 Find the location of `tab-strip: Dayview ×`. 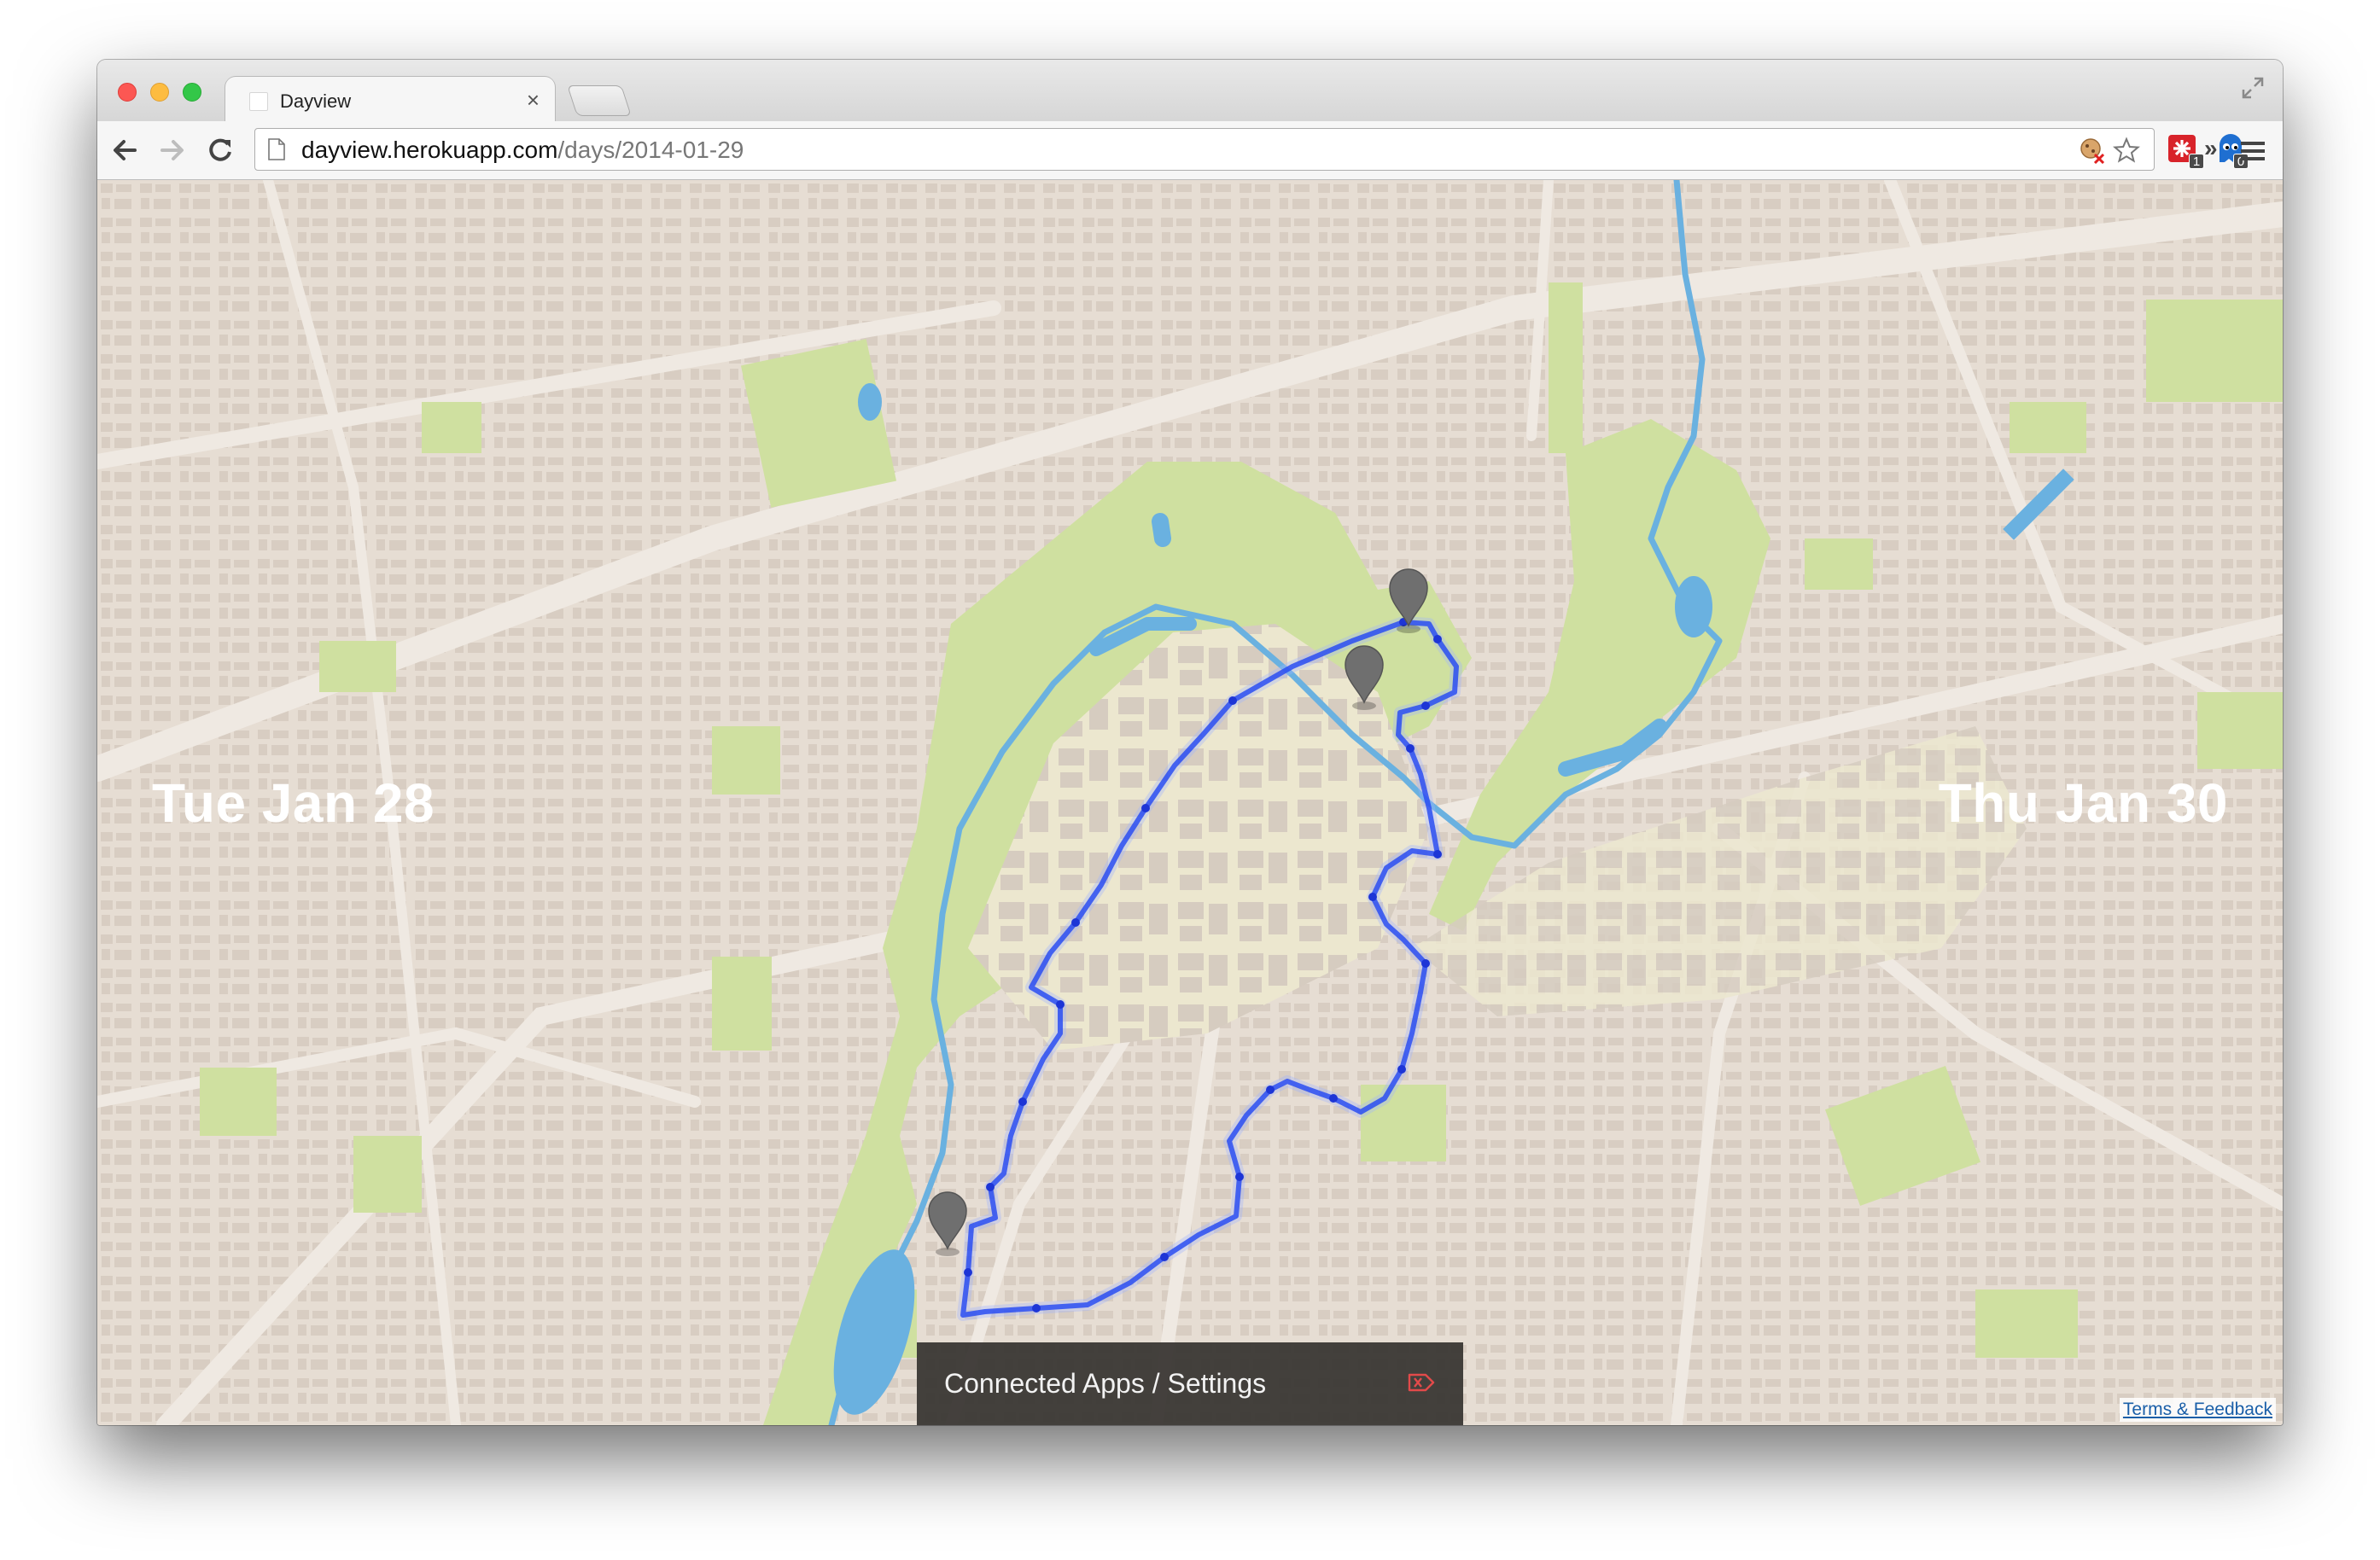

tab-strip: Dayview × is located at coordinates (1190, 92).